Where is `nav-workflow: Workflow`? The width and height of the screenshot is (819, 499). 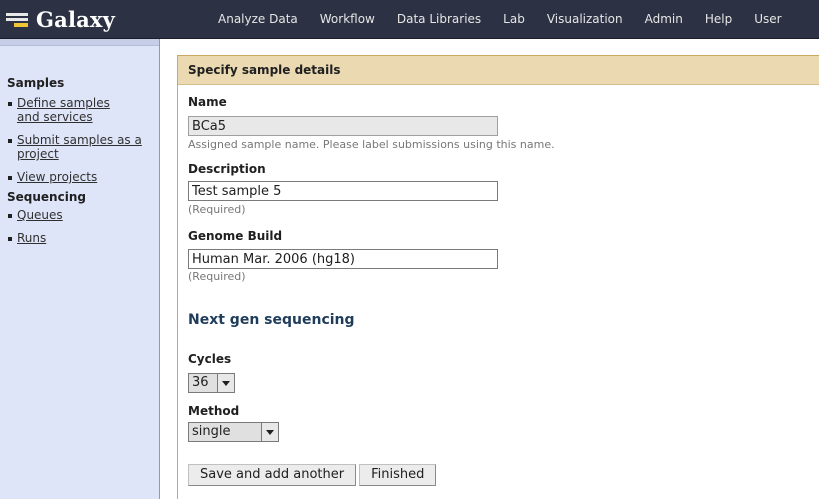 nav-workflow: Workflow is located at coordinates (347, 19).